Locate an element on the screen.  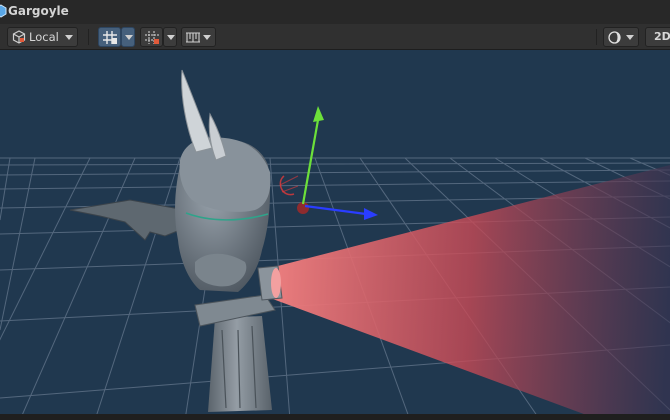
scene-tab-bar: Gargoyle is located at coordinates (335, 12).